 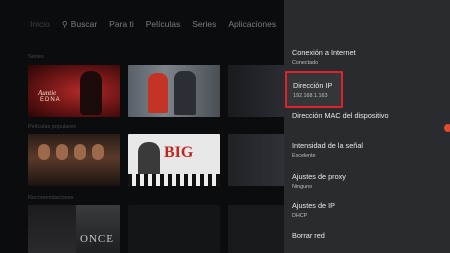 What do you see at coordinates (304, 156) in the screenshot?
I see `setting-value: Excelente` at bounding box center [304, 156].